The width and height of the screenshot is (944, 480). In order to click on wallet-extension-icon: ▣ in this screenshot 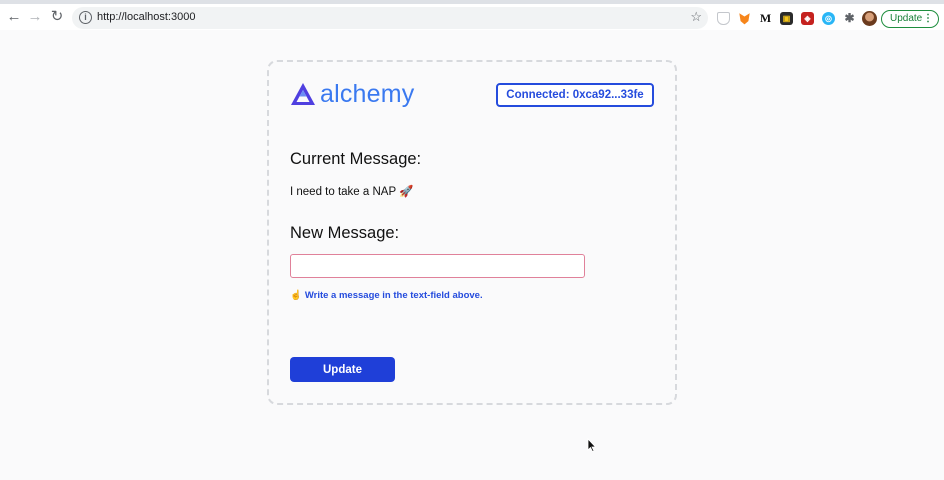, I will do `click(786, 18)`.